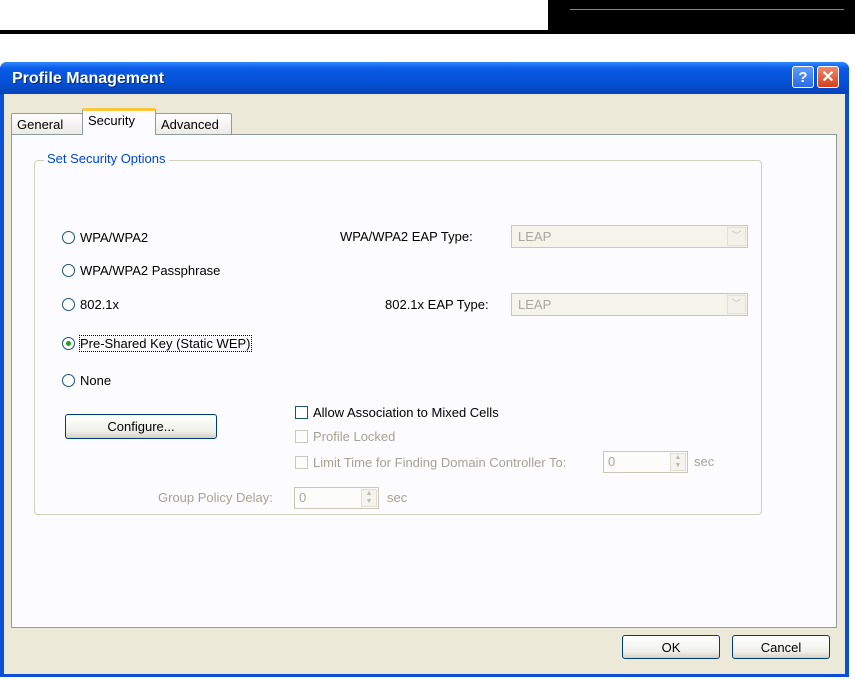 The image size is (855, 679). I want to click on help-button: ?, so click(803, 77).